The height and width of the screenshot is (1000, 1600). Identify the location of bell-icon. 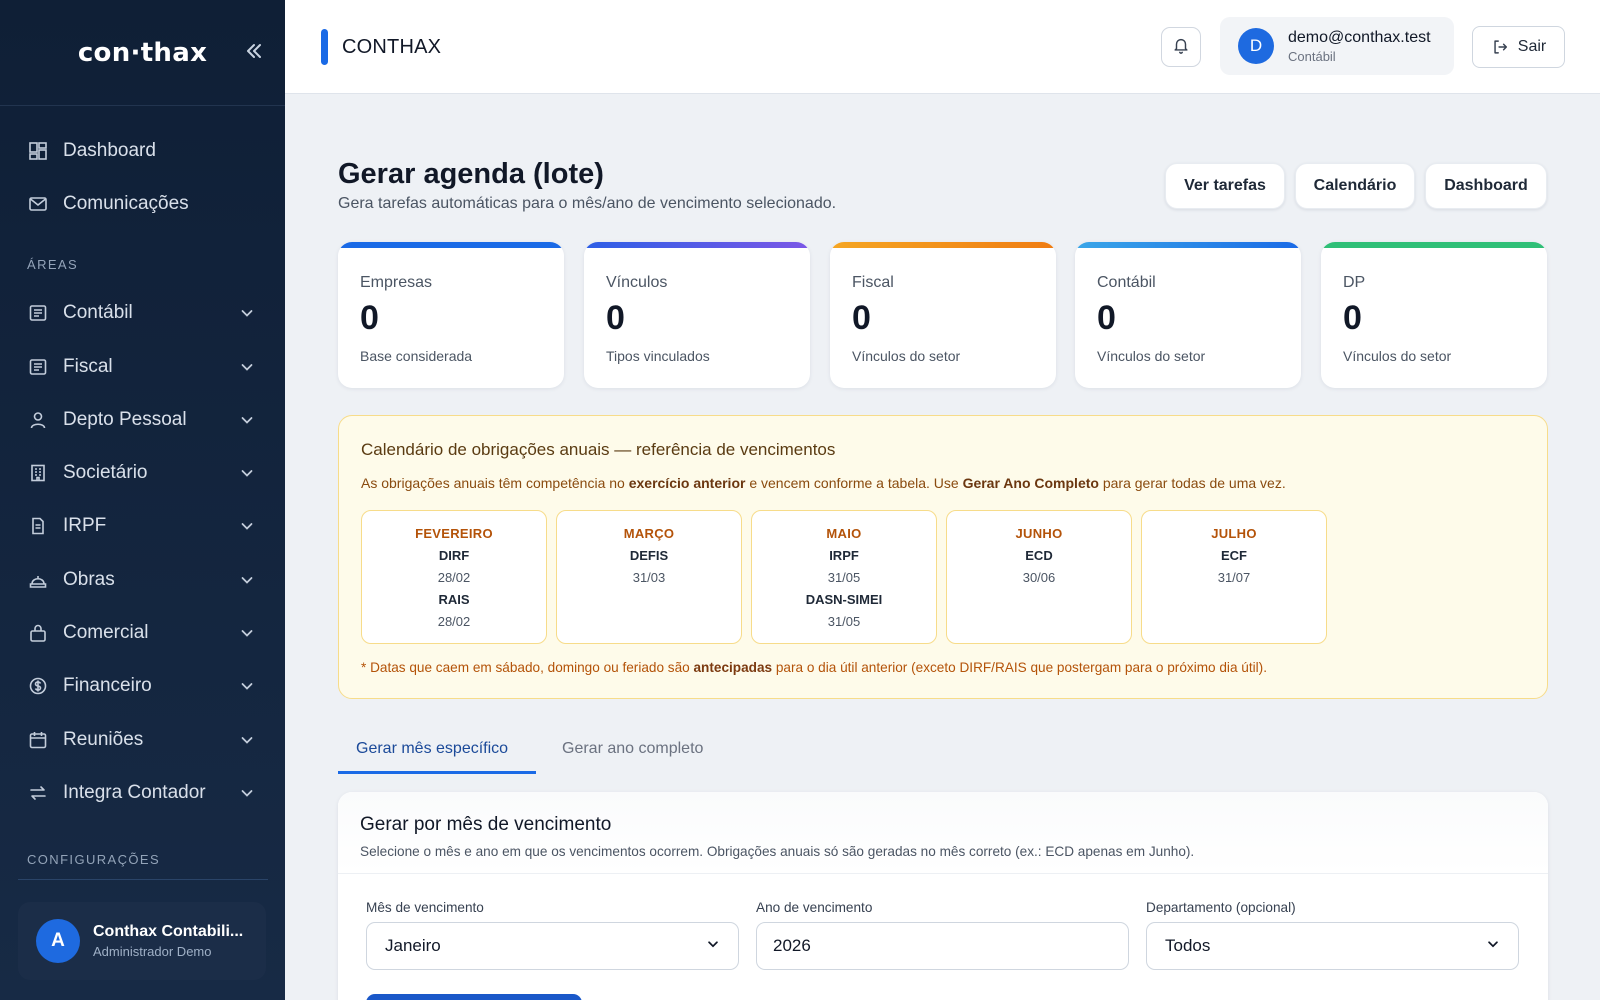
(1181, 47).